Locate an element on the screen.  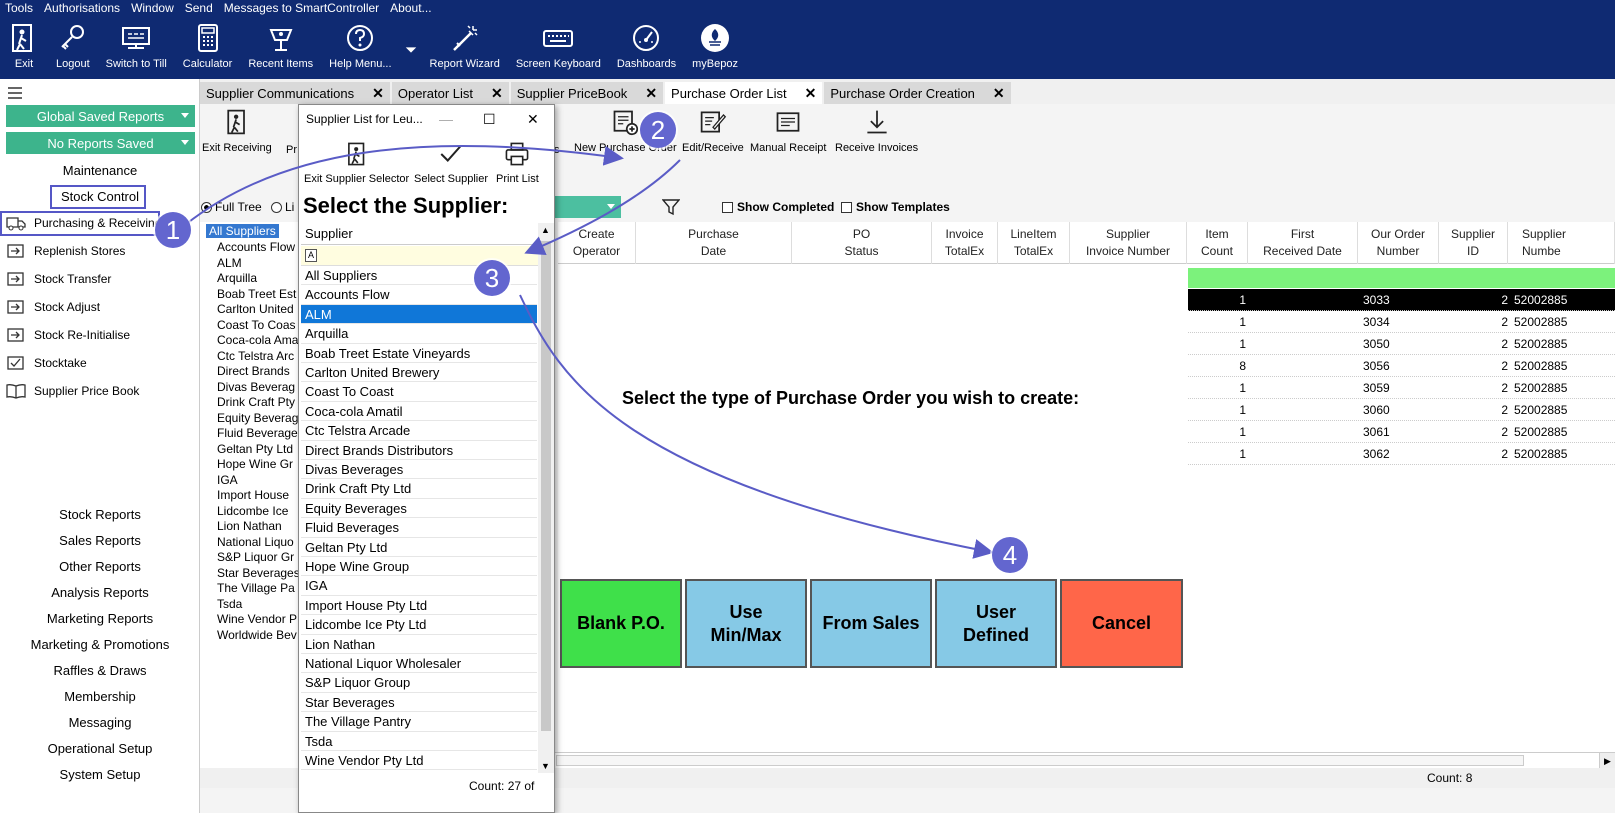
show-templates-checkbox: Show Templates is located at coordinates (895, 207).